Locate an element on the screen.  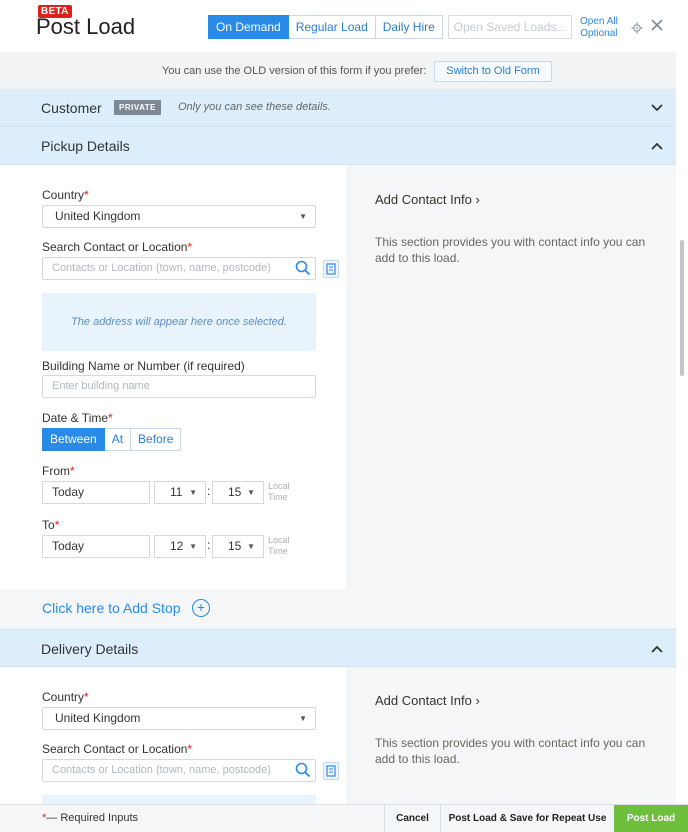
delivery-search-label: Search Contact or Location* is located at coordinates (117, 749).